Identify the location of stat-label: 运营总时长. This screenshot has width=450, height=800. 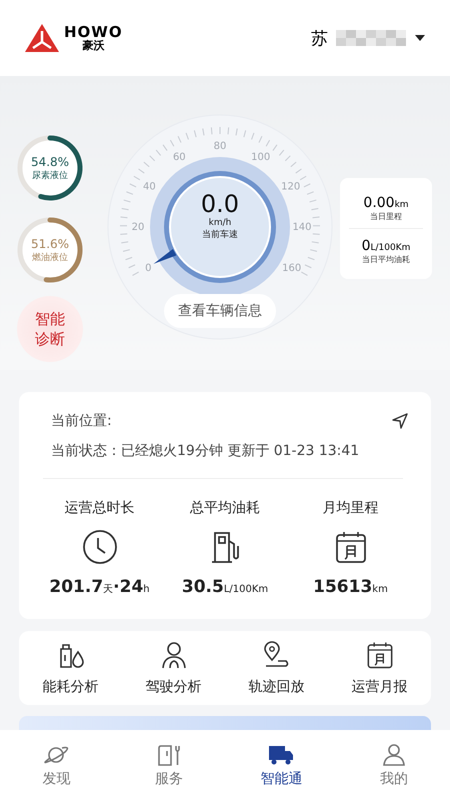
(99, 508).